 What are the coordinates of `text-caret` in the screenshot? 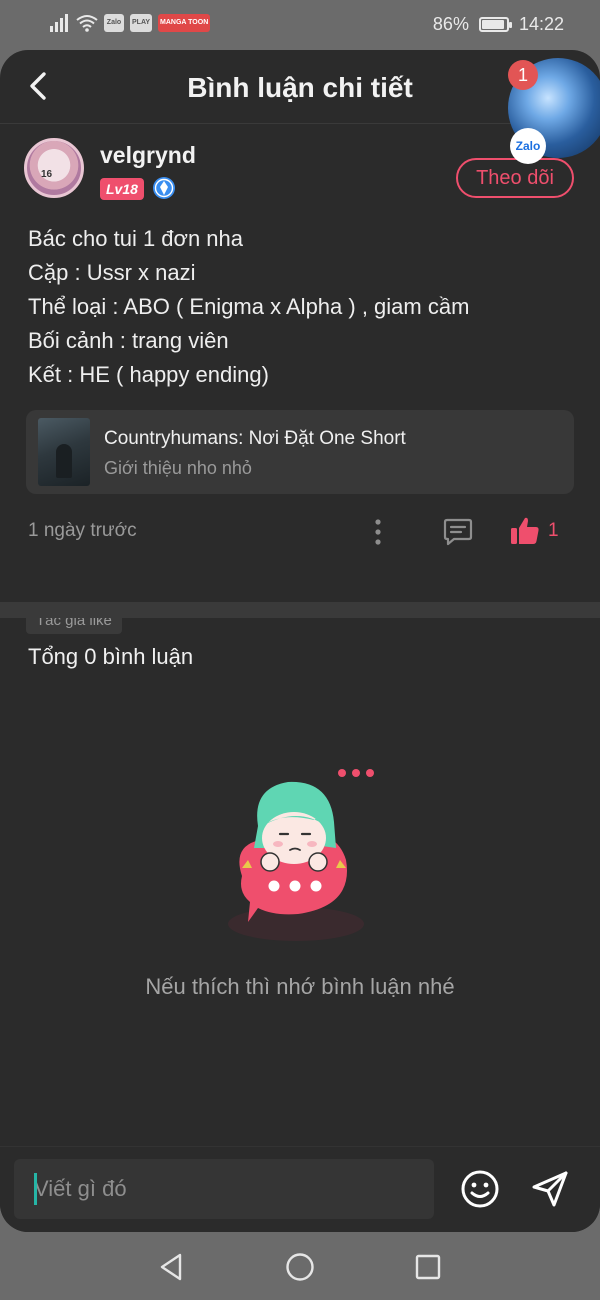 It's located at (35, 1189).